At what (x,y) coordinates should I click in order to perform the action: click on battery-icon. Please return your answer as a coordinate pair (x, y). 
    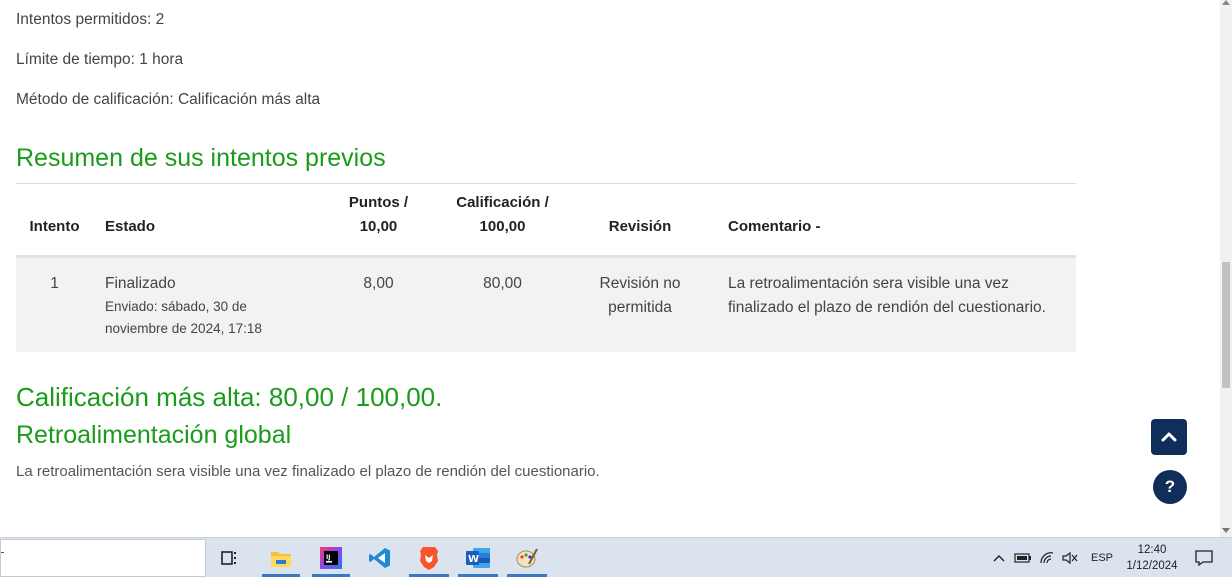
    Looking at the image, I should click on (1023, 558).